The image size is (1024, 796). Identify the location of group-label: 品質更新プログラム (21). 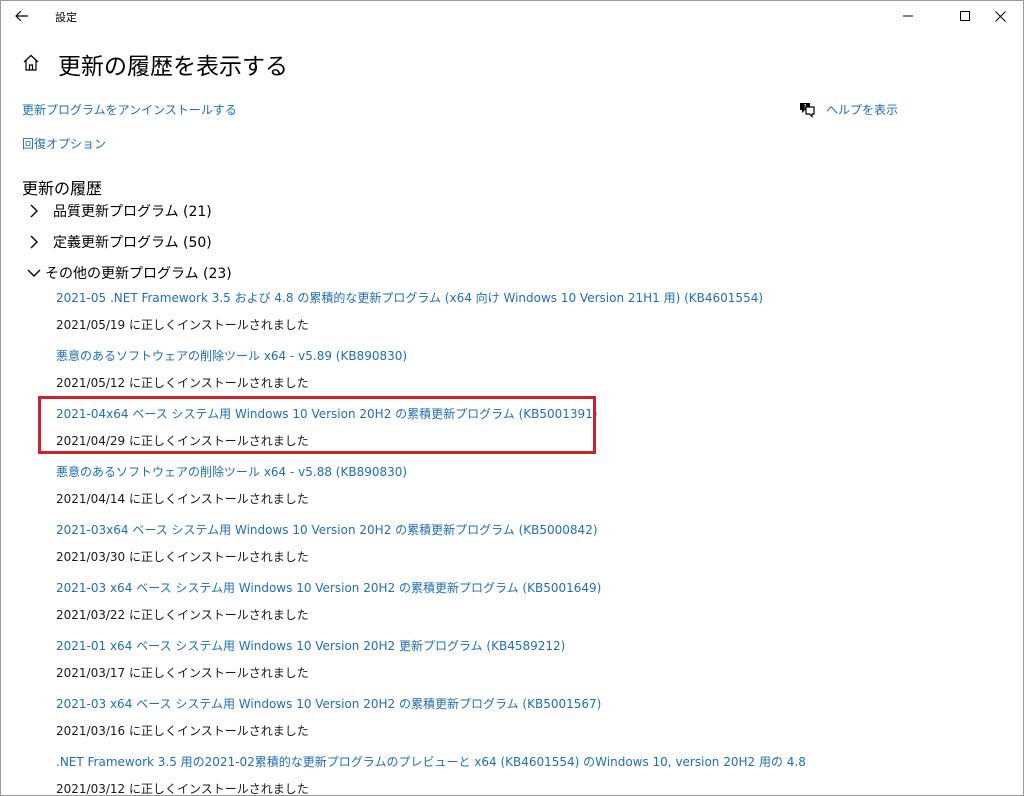
(132, 212).